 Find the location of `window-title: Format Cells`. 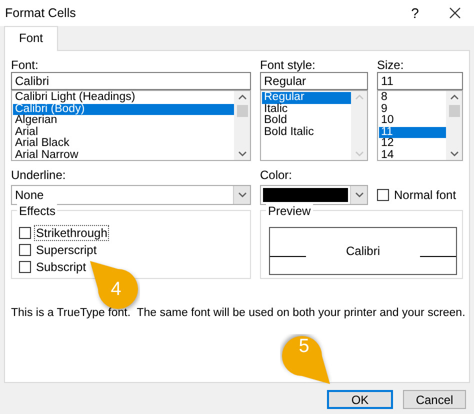

window-title: Format Cells is located at coordinates (41, 13).